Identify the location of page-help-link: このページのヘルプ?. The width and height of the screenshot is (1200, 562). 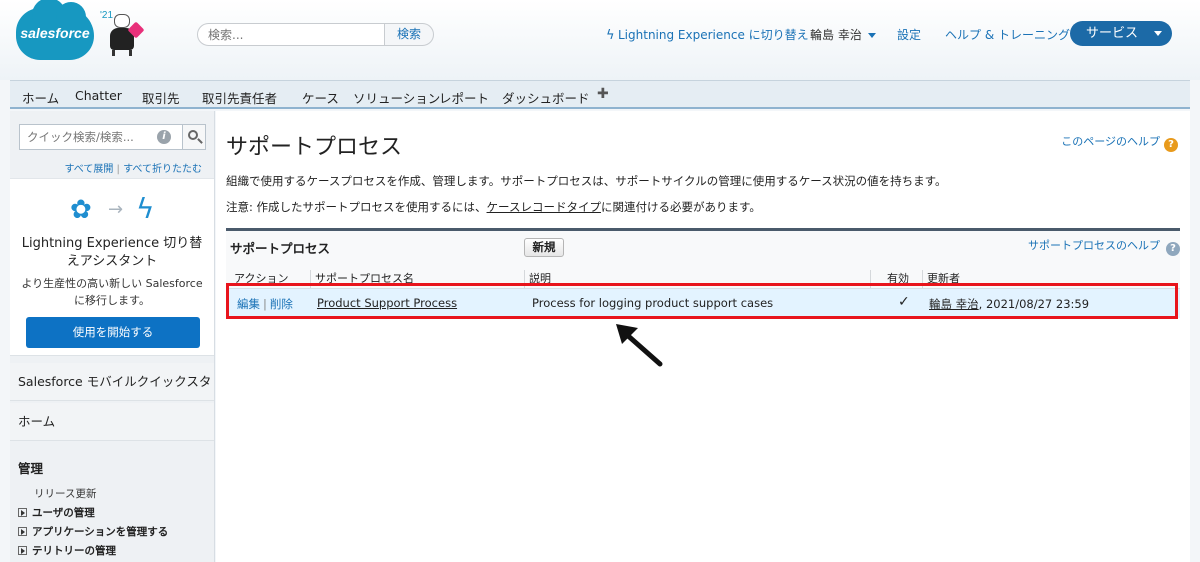
(1119, 142).